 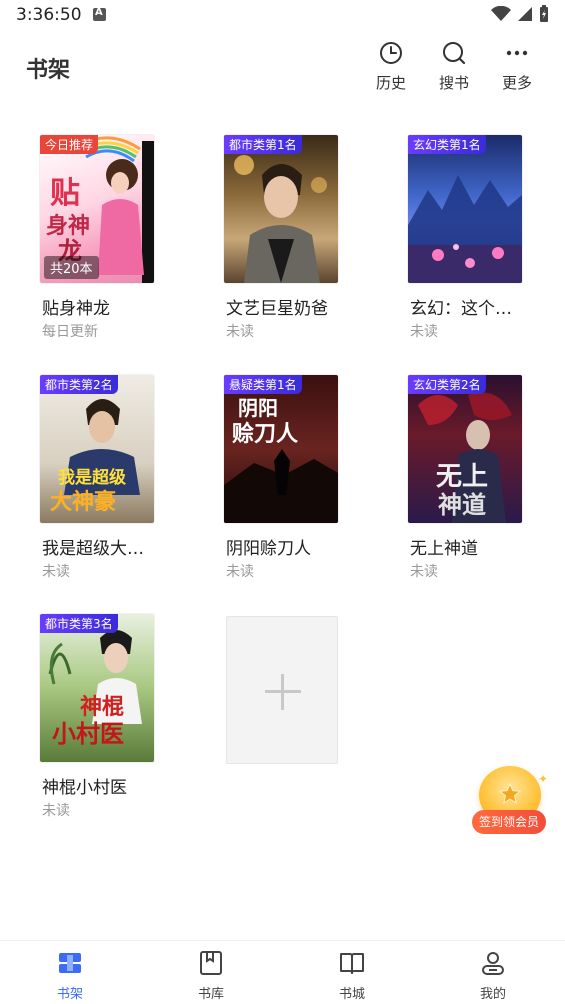 What do you see at coordinates (97, 209) in the screenshot?
I see `book-cover: 贴 身神 龙 今日推荐 共20本` at bounding box center [97, 209].